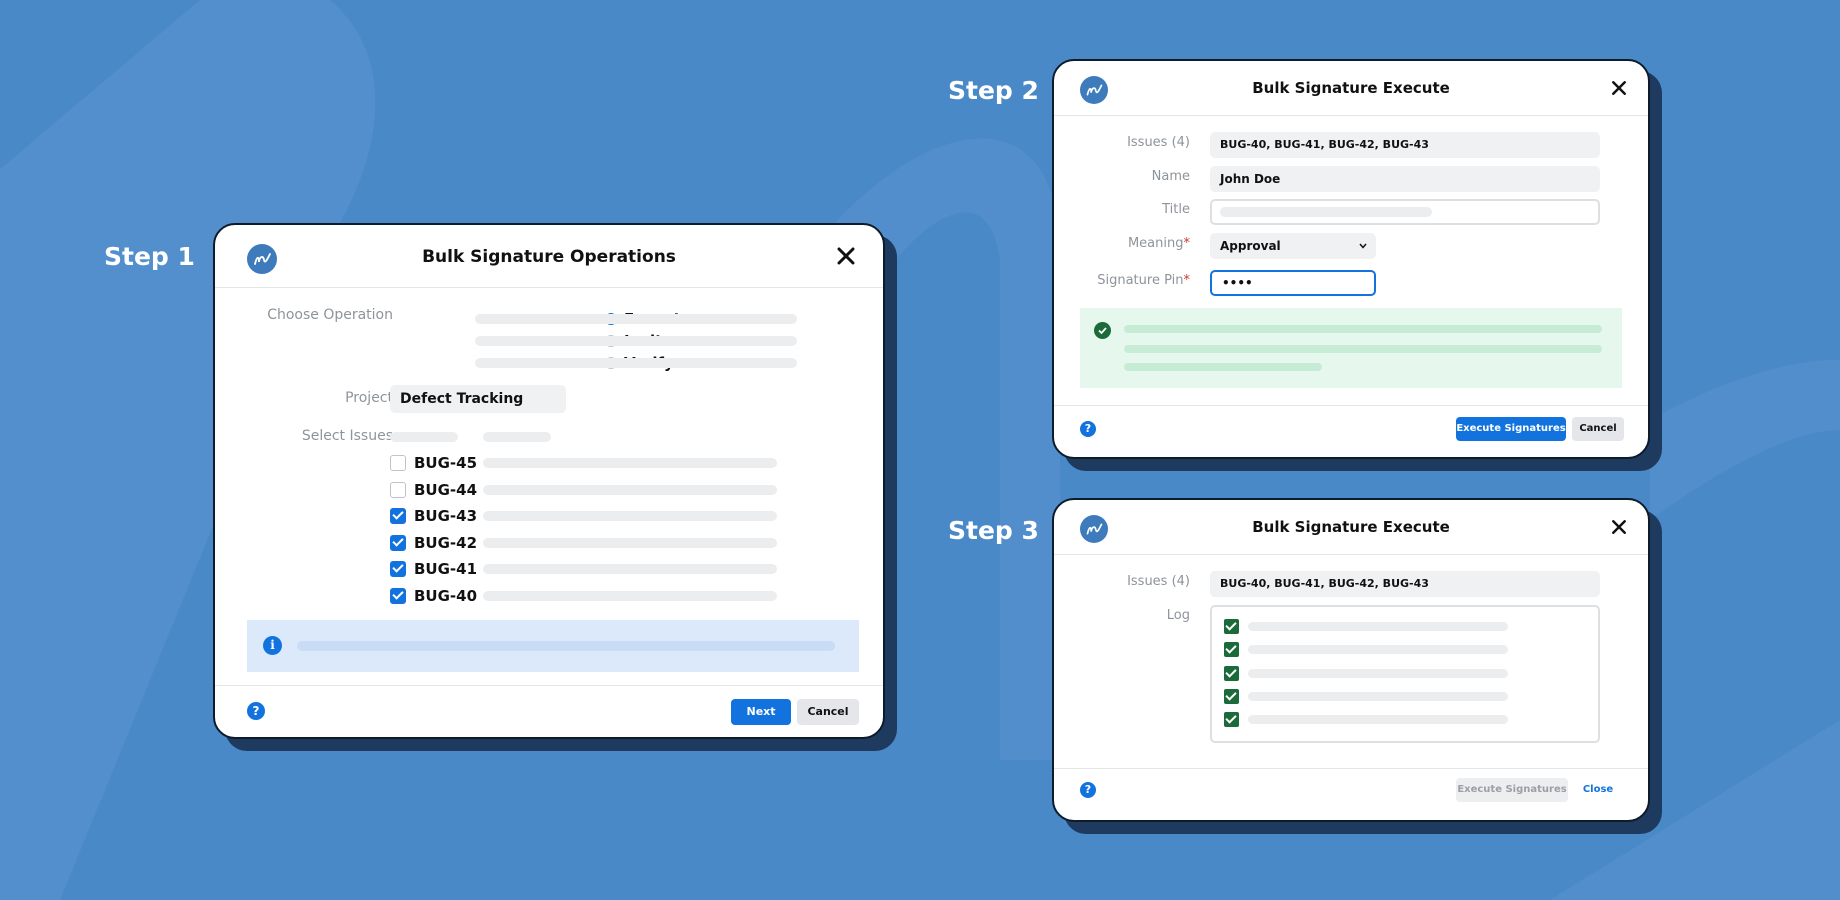 Image resolution: width=1840 pixels, height=900 pixels. Describe the element at coordinates (446, 463) in the screenshot. I see `issue-key: BUG-45` at that location.